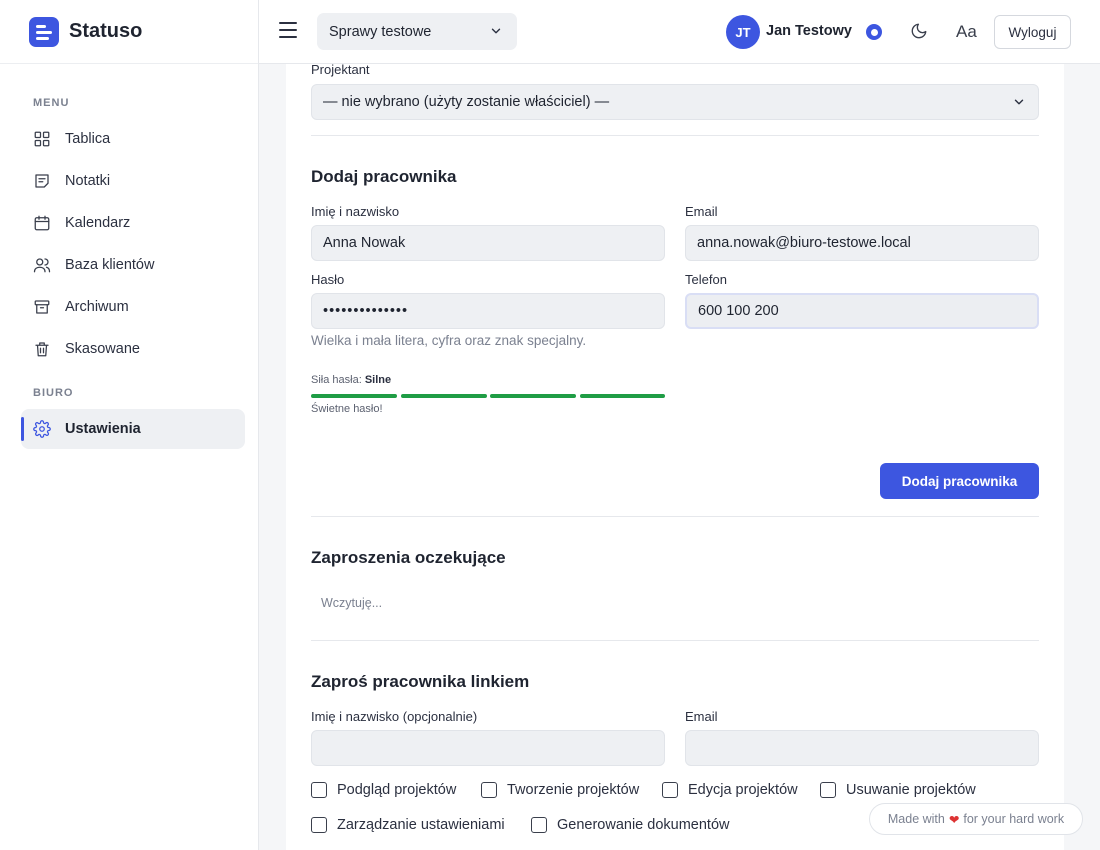 This screenshot has height=850, width=1100. I want to click on sidebar-item-label: Notatki, so click(88, 181).